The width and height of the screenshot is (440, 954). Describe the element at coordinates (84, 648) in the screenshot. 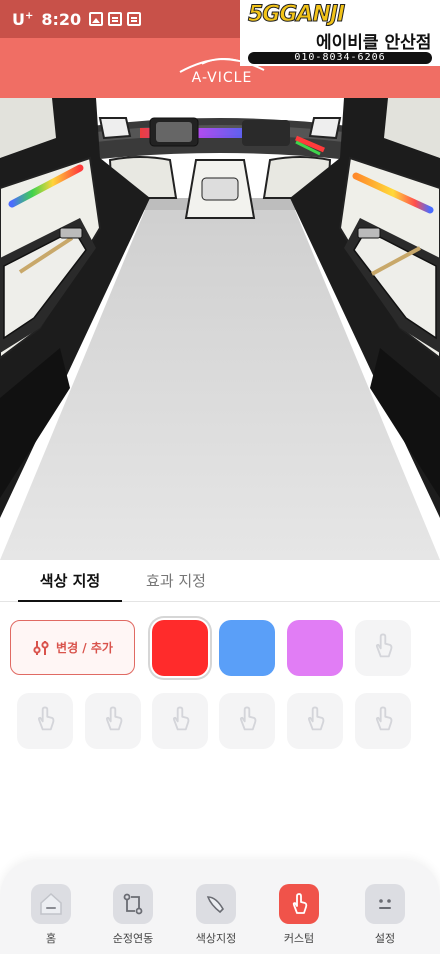

I see `edit-add-label: 변경 / 추가` at that location.